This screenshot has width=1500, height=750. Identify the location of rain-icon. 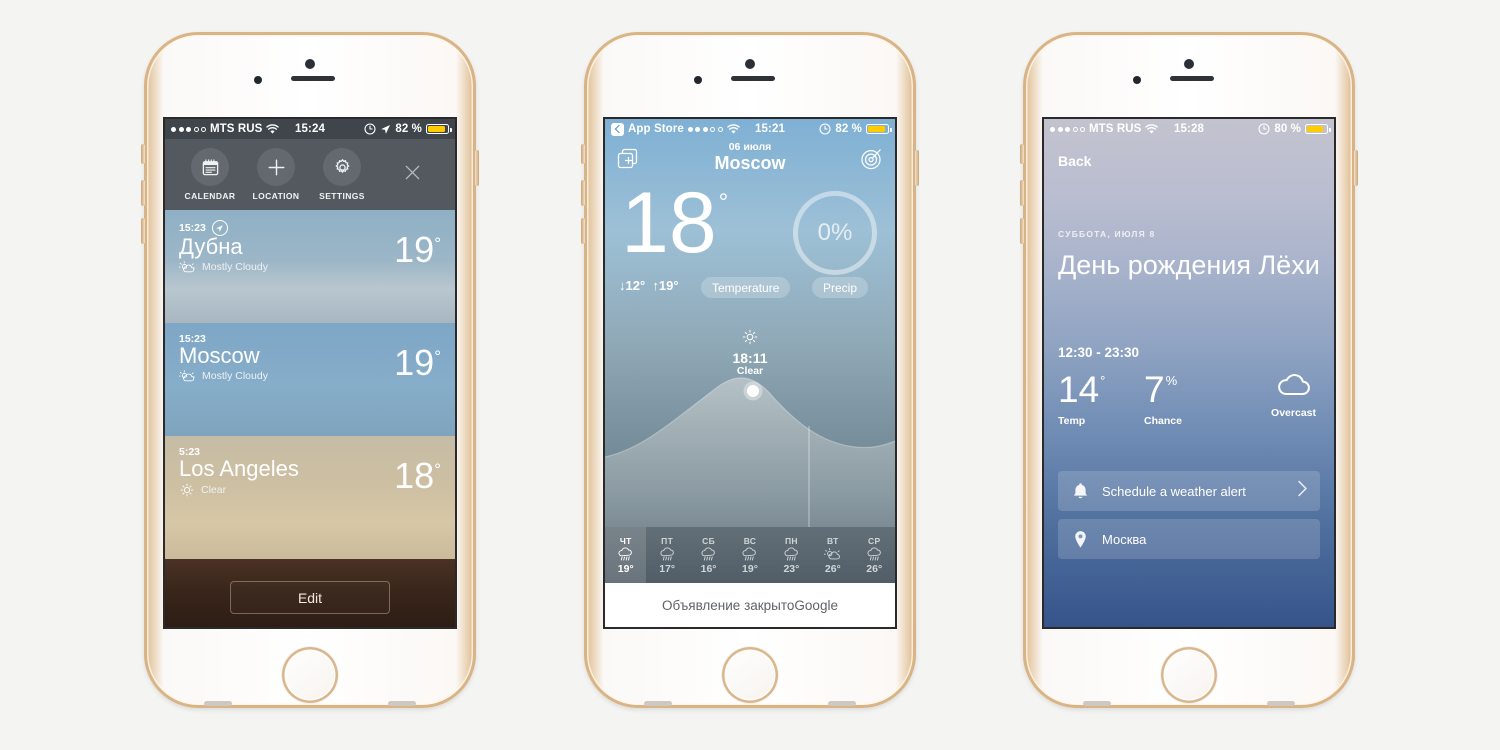
(791, 553).